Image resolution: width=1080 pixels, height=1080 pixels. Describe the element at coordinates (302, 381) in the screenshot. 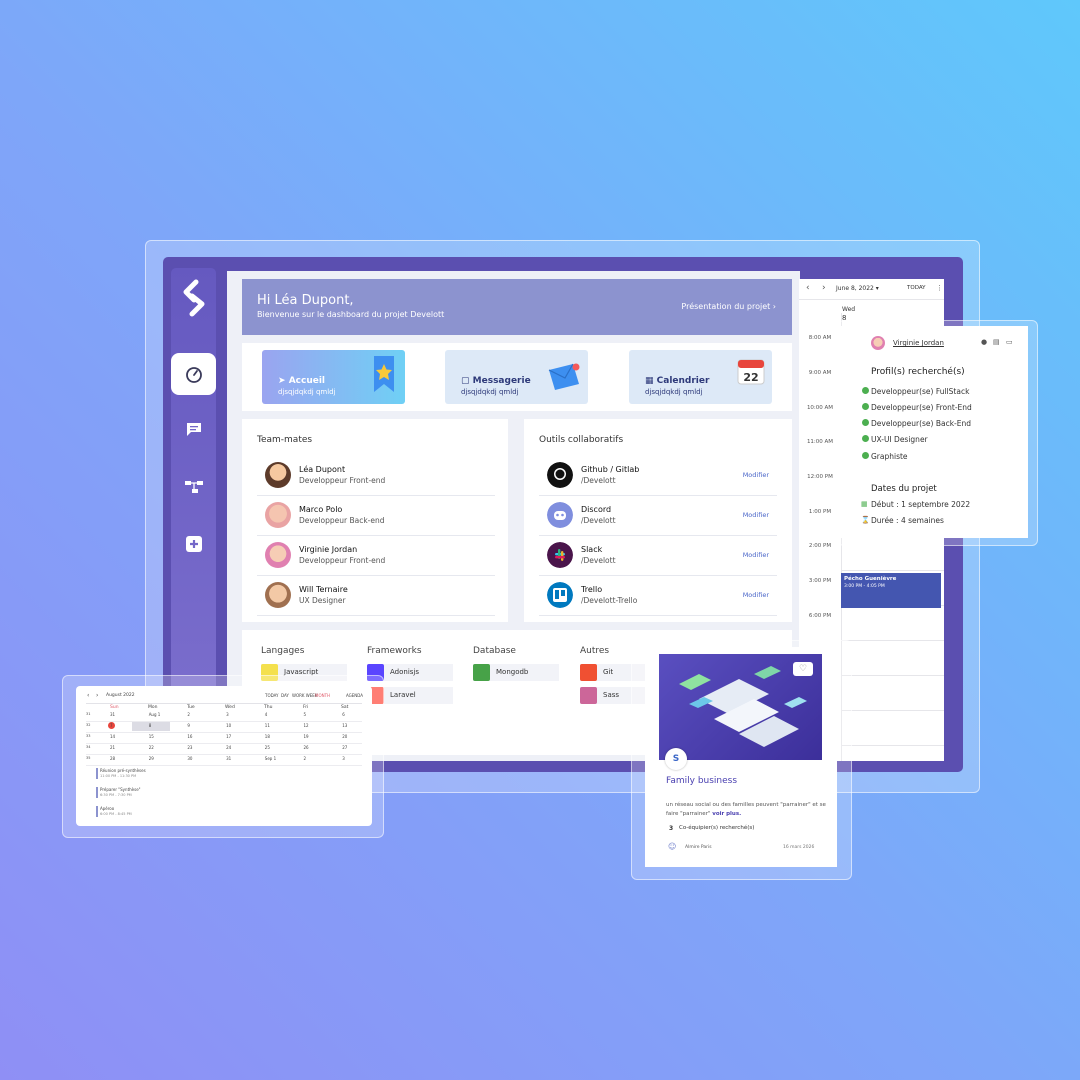

I see `card-accueil-title: ➤ Accueil` at that location.